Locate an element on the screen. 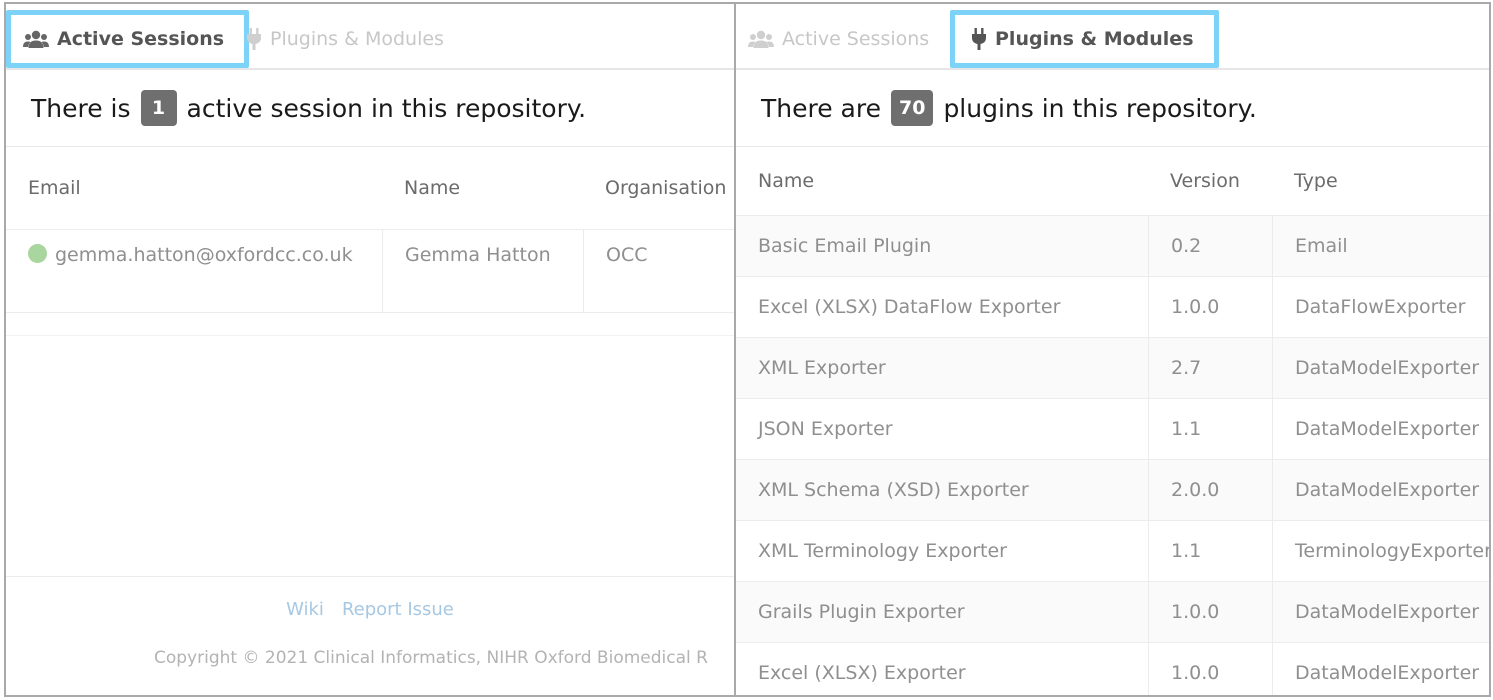 Image resolution: width=1493 pixels, height=700 pixels. plugin-name: XML Terminology Exporter is located at coordinates (882, 551).